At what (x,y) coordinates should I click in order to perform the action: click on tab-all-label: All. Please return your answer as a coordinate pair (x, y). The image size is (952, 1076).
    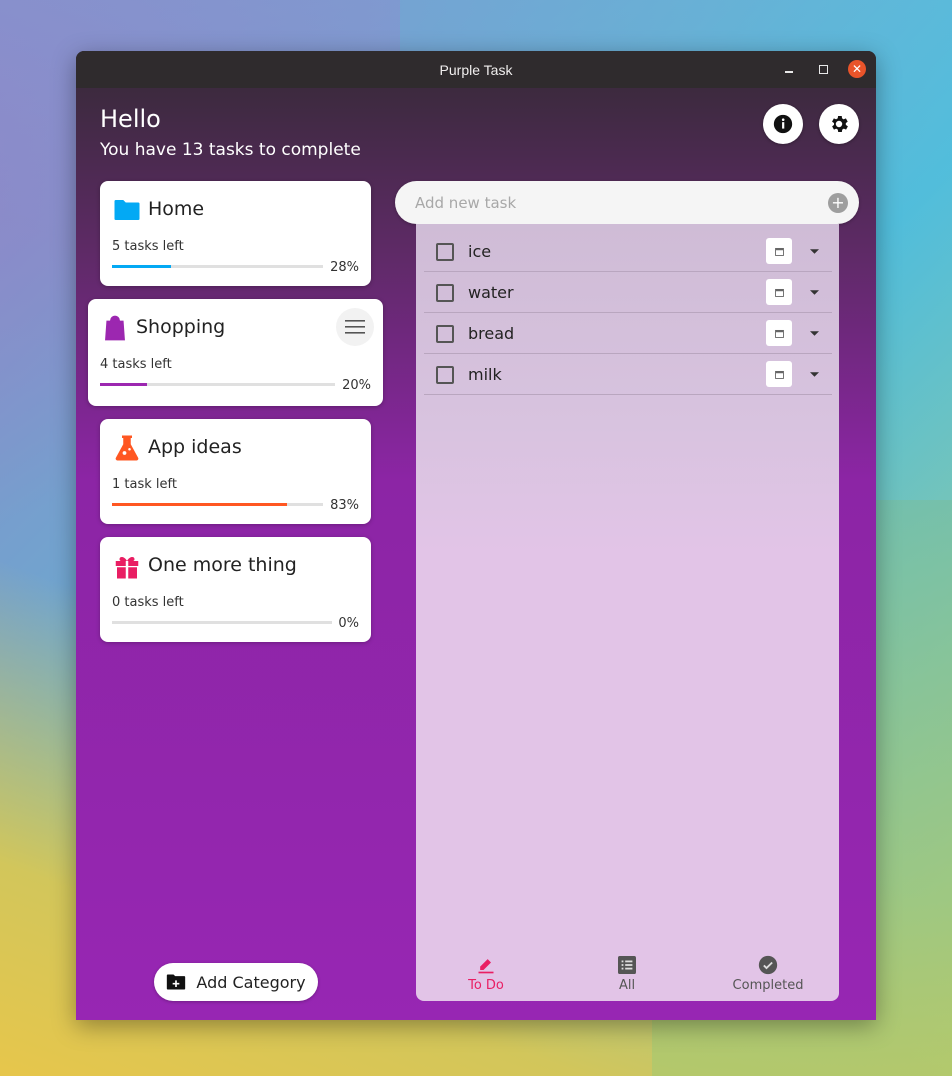
    Looking at the image, I should click on (627, 985).